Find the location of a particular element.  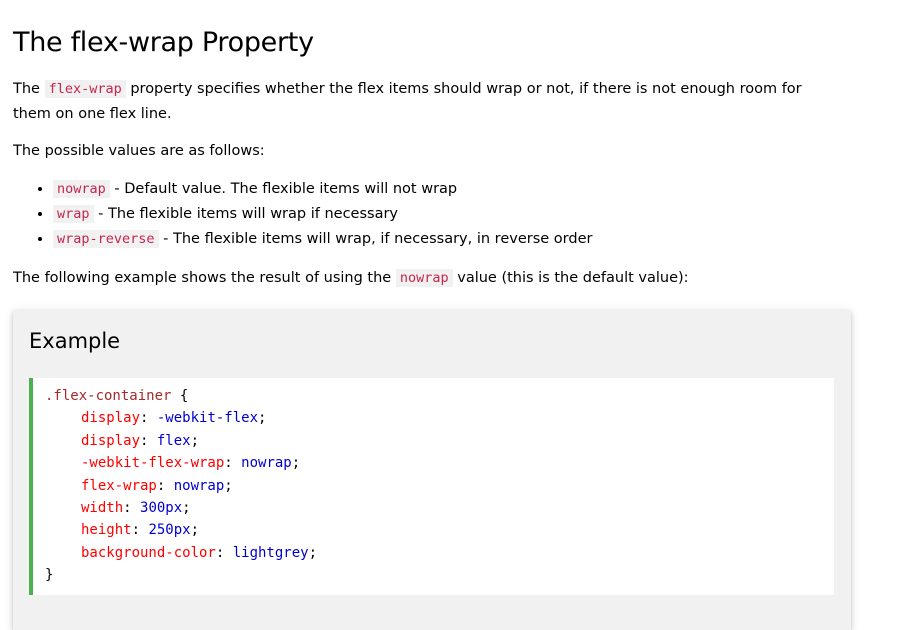

intro-prefix: The is located at coordinates (29, 89).